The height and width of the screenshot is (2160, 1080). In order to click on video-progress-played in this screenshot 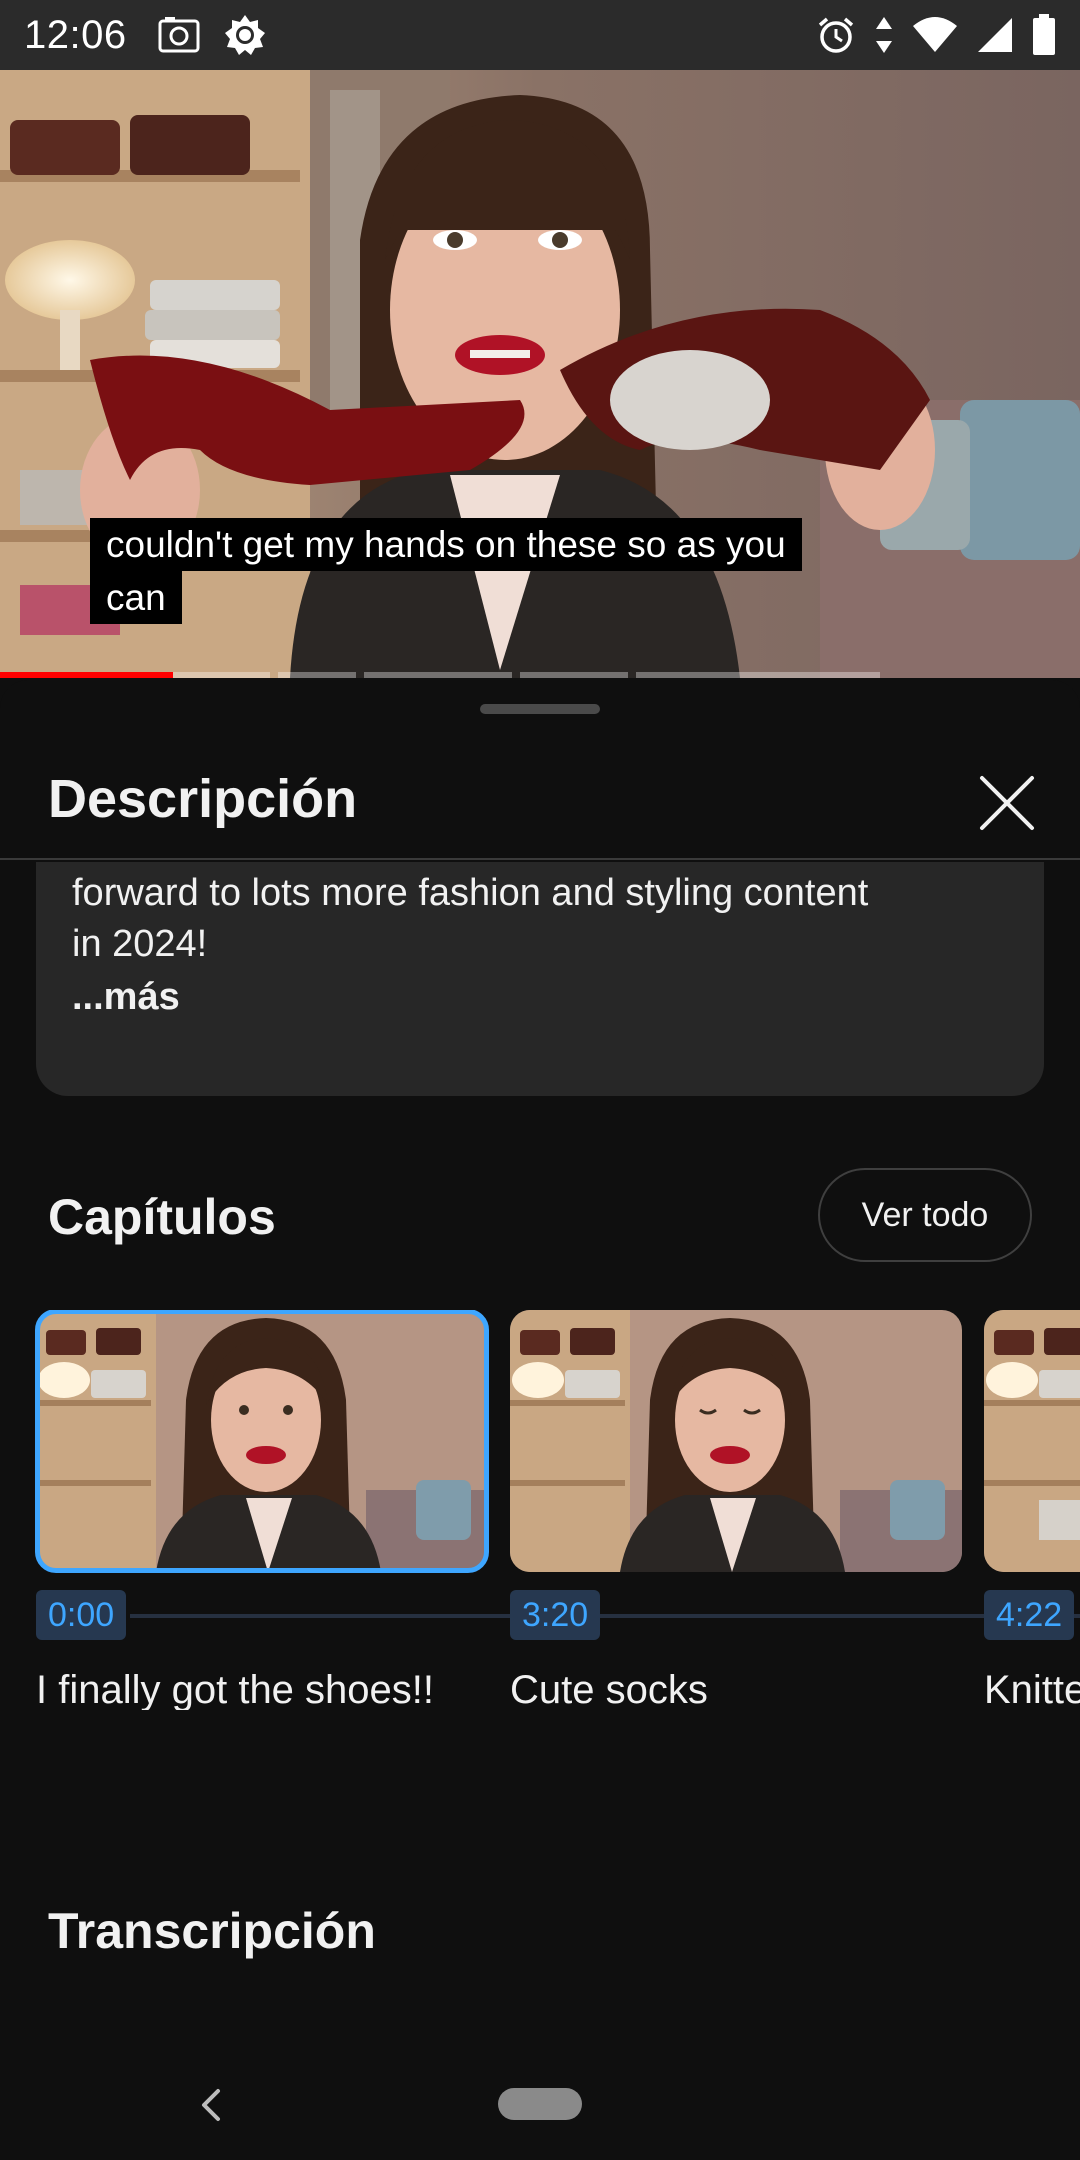, I will do `click(86, 675)`.